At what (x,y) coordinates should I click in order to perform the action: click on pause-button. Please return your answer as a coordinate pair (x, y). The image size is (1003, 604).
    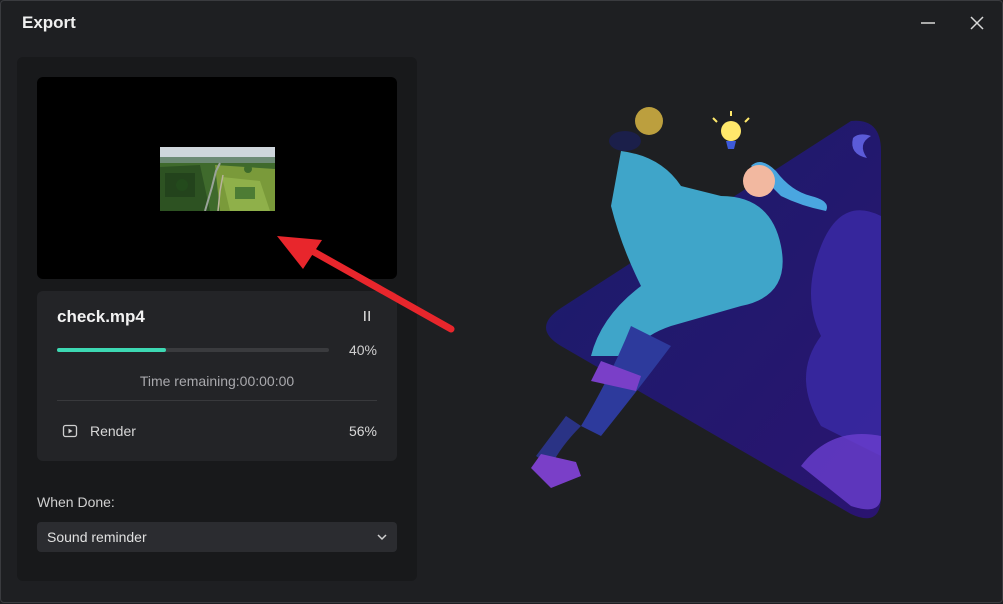
    Looking at the image, I should click on (367, 316).